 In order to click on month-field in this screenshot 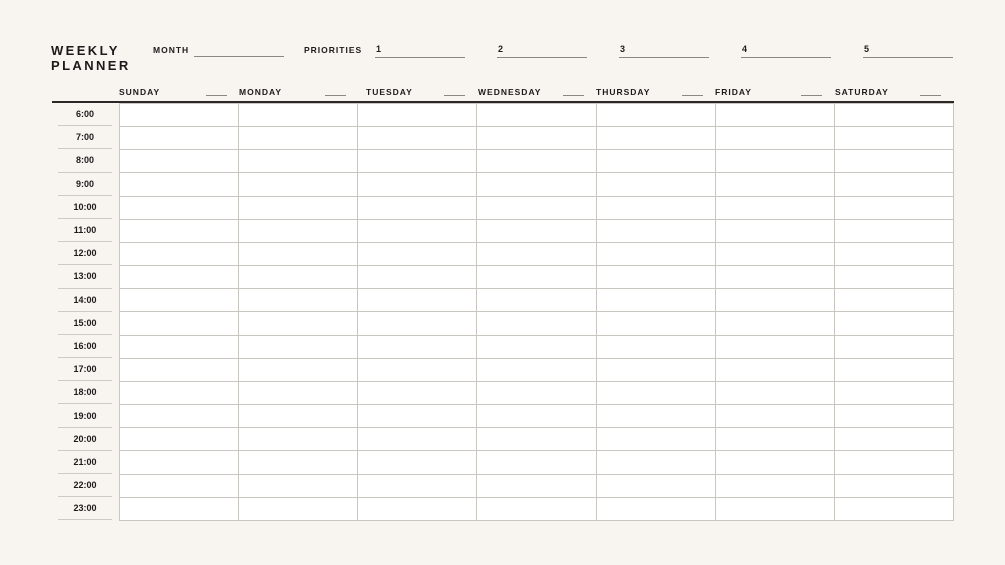, I will do `click(239, 56)`.